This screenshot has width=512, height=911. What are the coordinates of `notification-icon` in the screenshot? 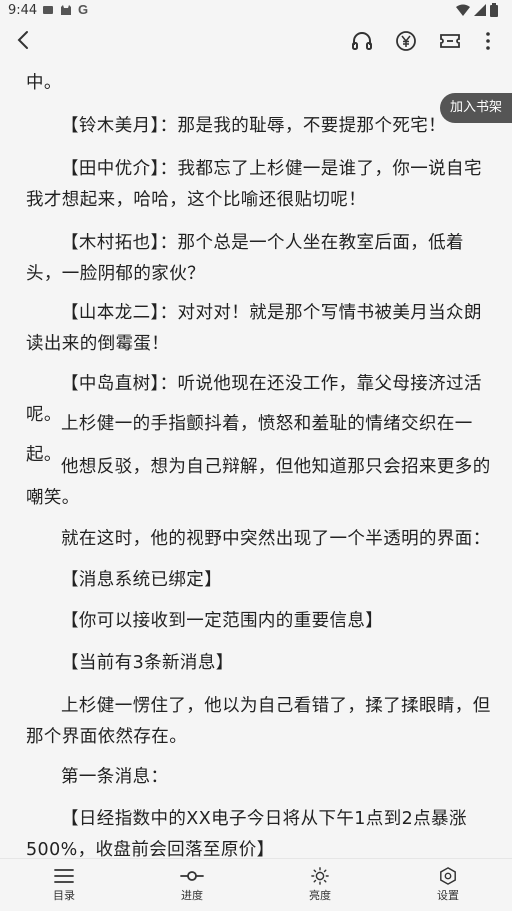 It's located at (48, 9).